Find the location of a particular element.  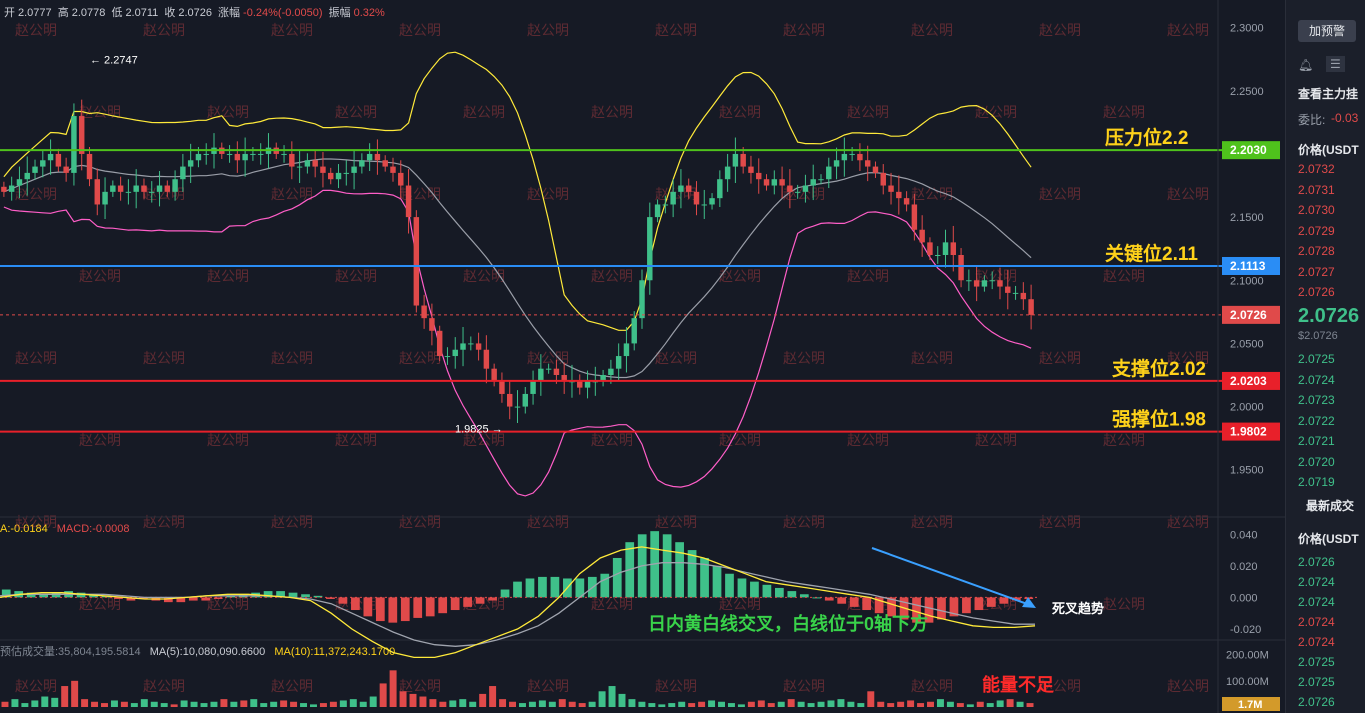

ask-item: 2.0732 is located at coordinates (1316, 169).